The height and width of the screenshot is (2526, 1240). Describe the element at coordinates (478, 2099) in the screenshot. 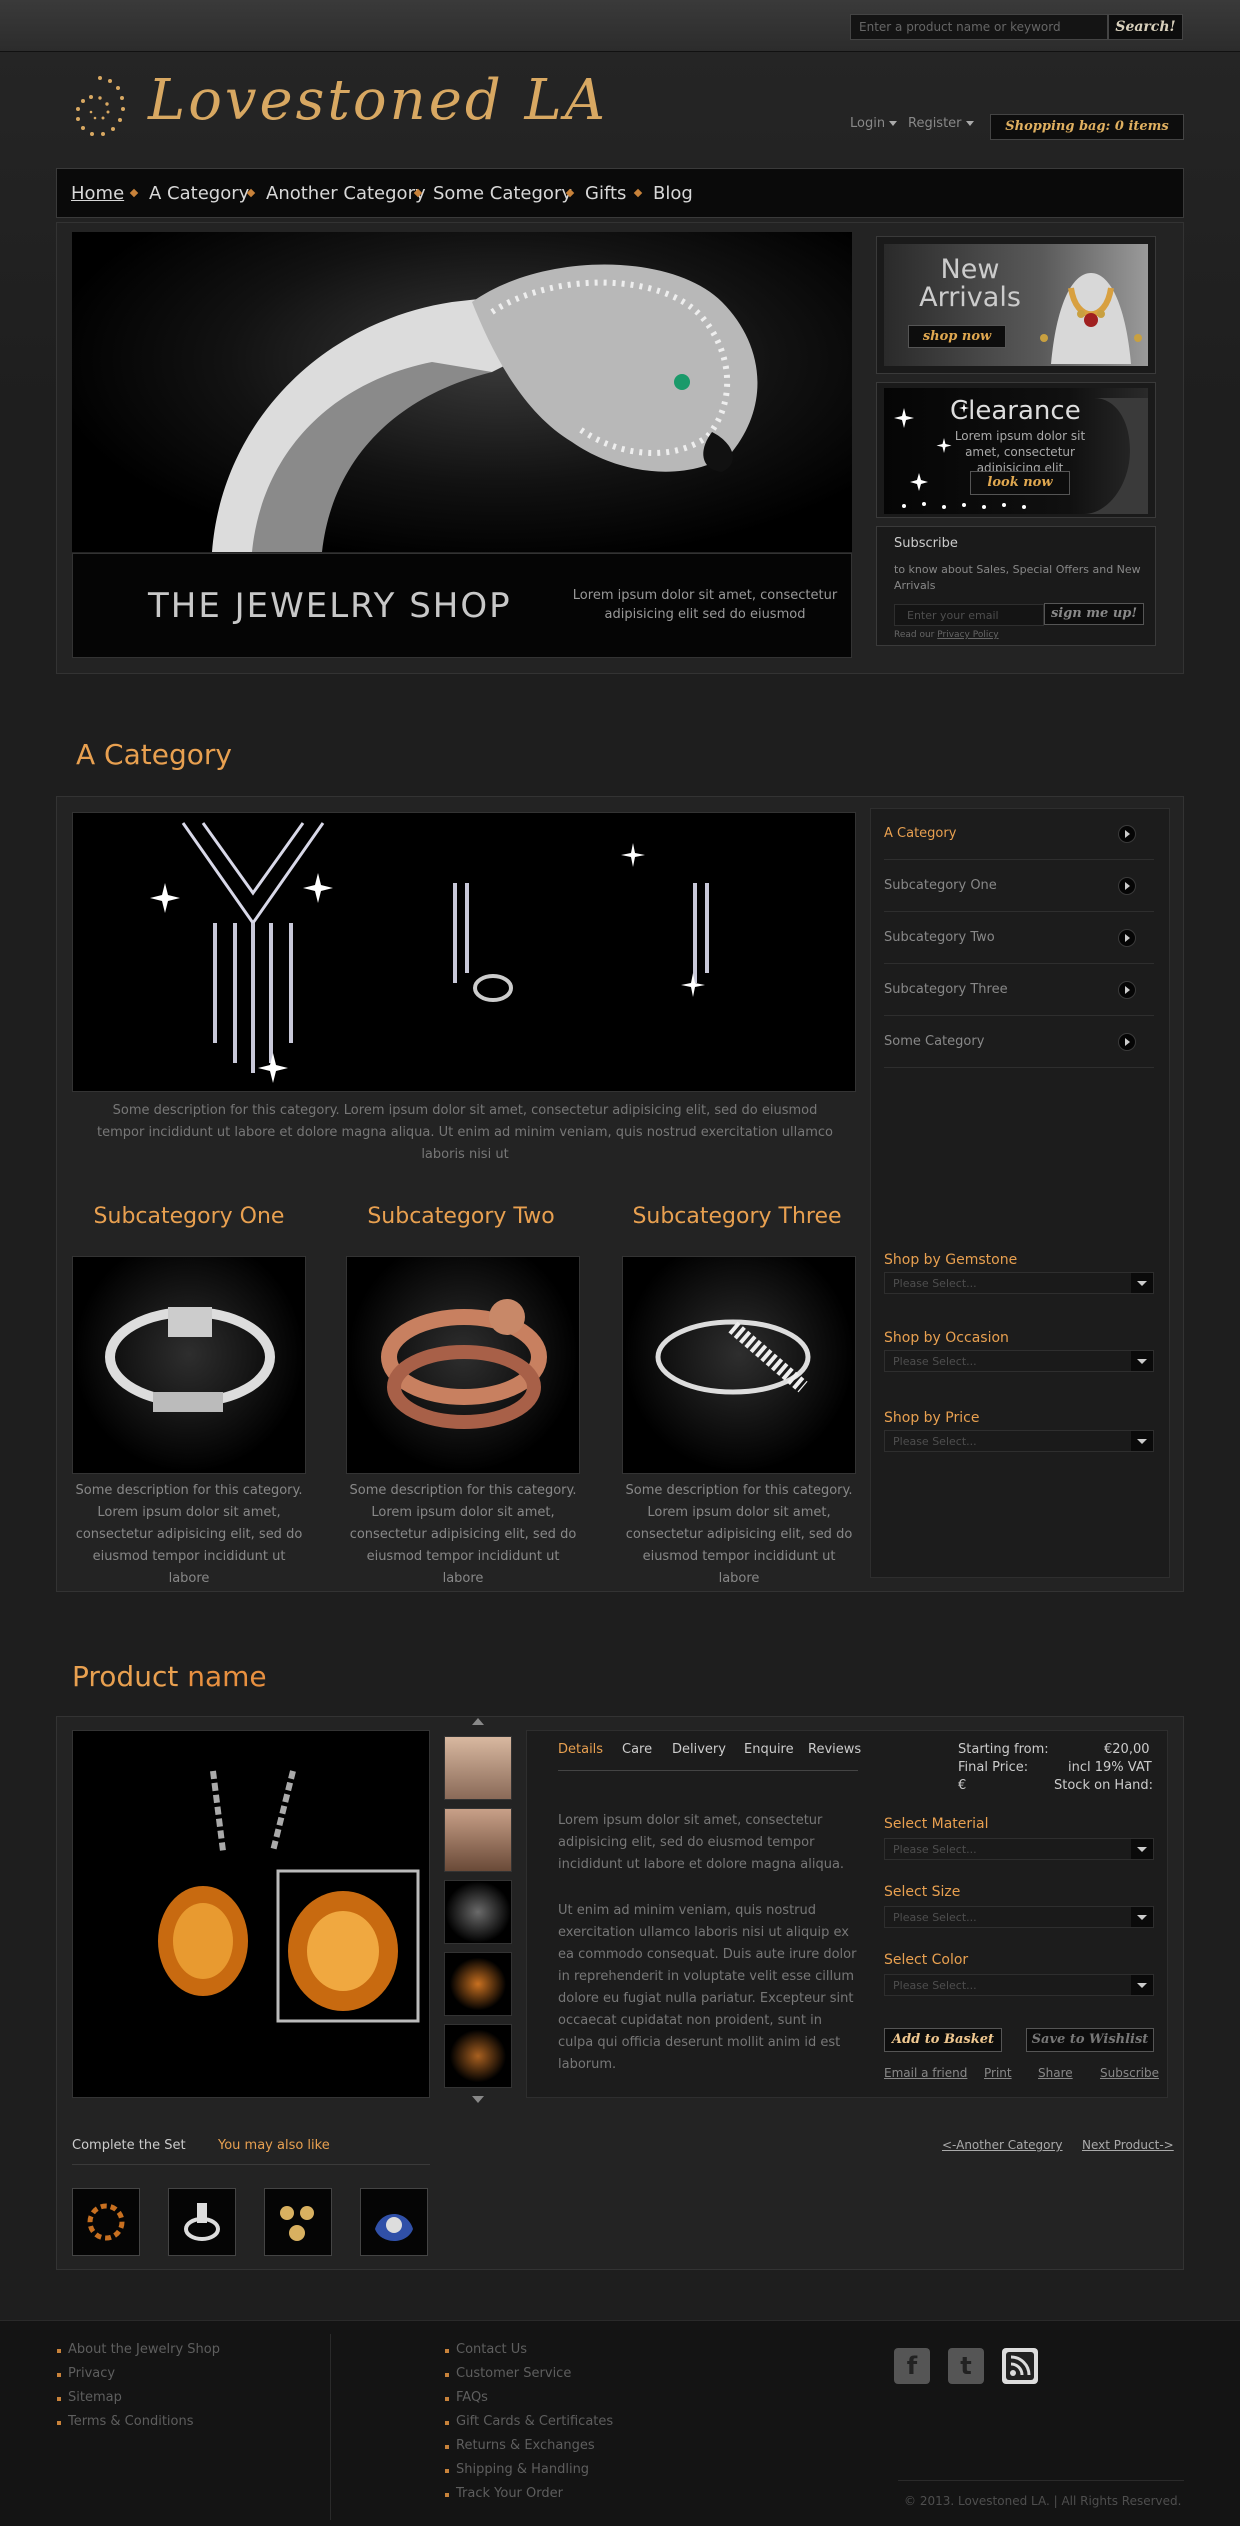

I see `thumbs-down-arrow-icon` at that location.